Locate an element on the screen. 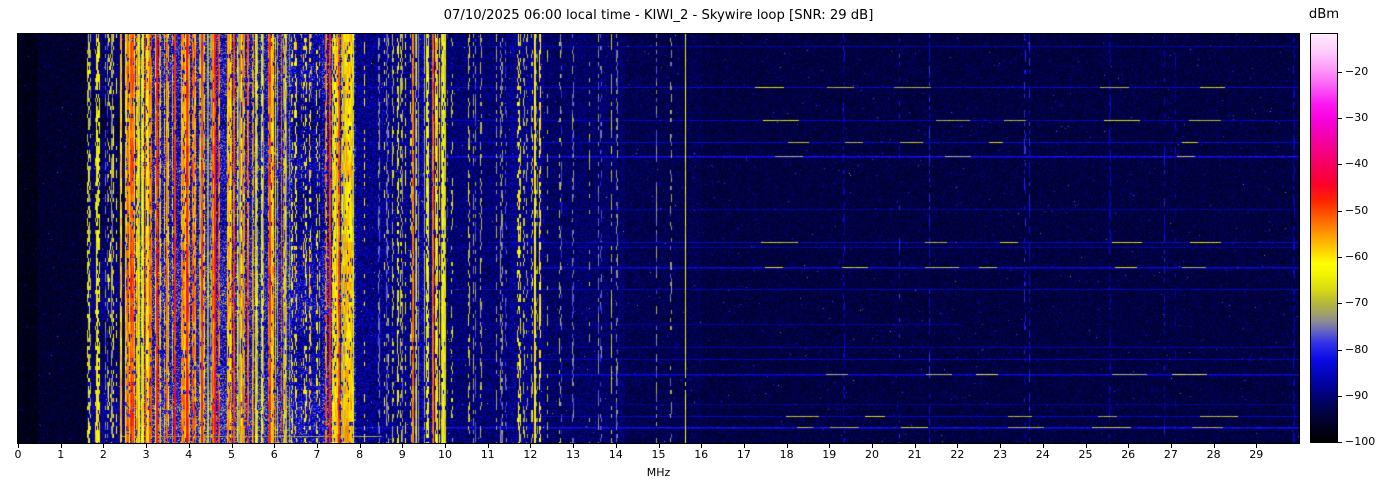 This screenshot has width=1400, height=500. colorbar-tick-label: −40 is located at coordinates (1357, 164).